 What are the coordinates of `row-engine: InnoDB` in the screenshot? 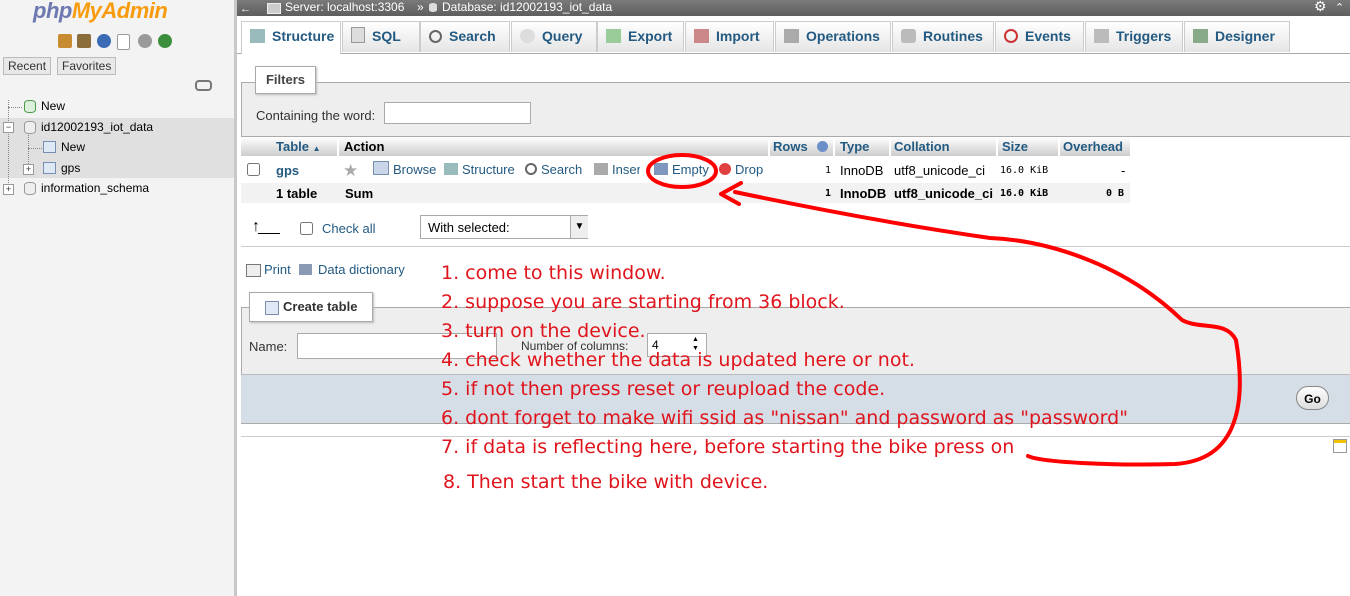 It's located at (862, 170).